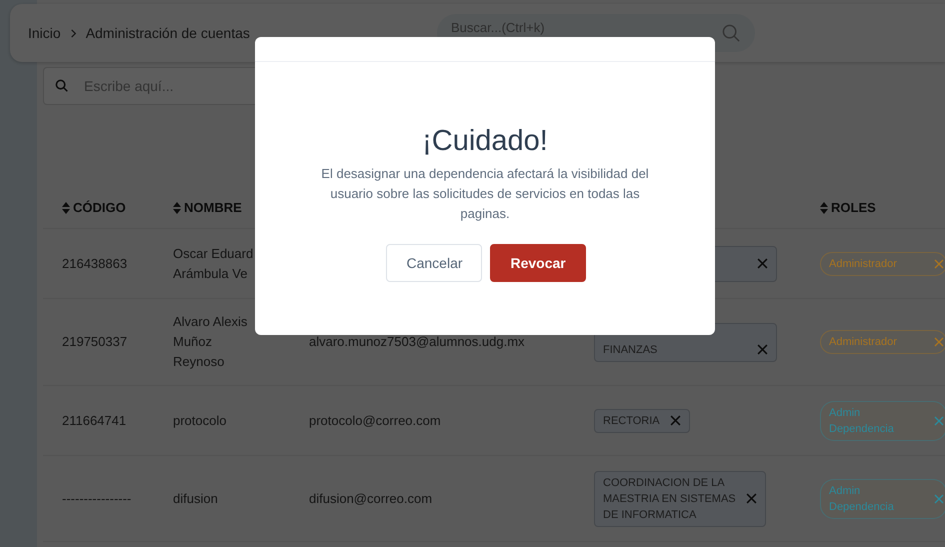 The width and height of the screenshot is (945, 547). I want to click on table-cell-text: protocolo, so click(199, 421).